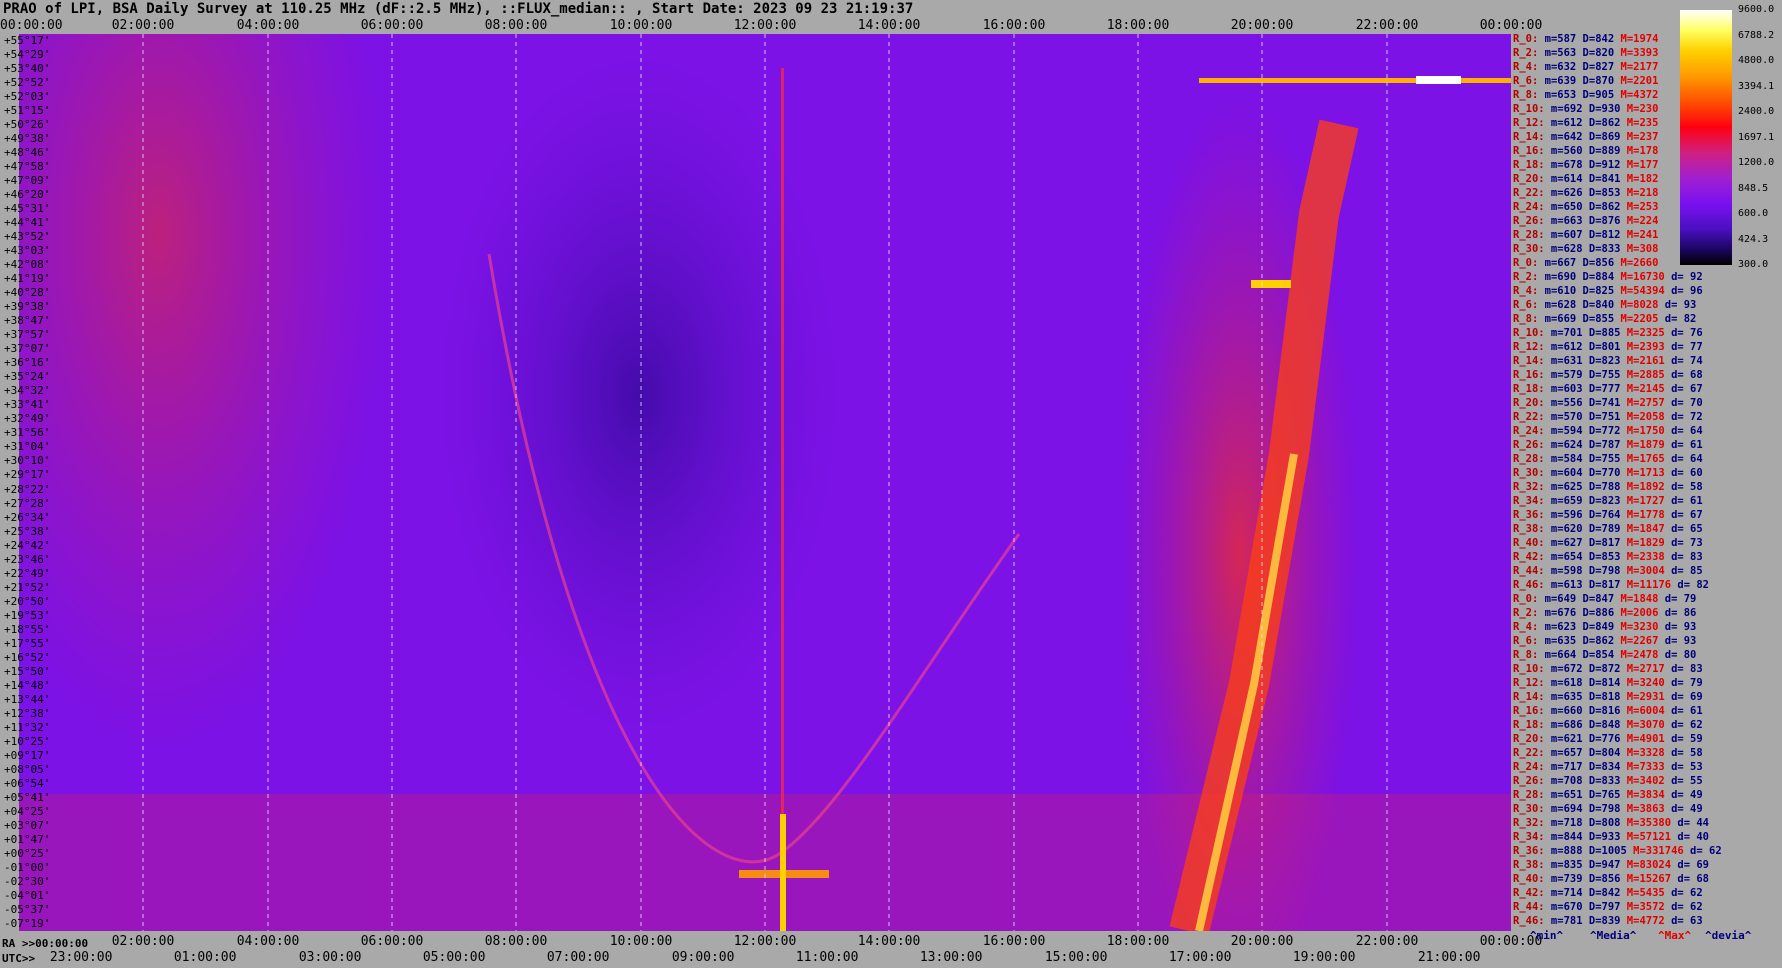 The height and width of the screenshot is (968, 1782). I want to click on beam-max: M=1713, so click(1642, 473).